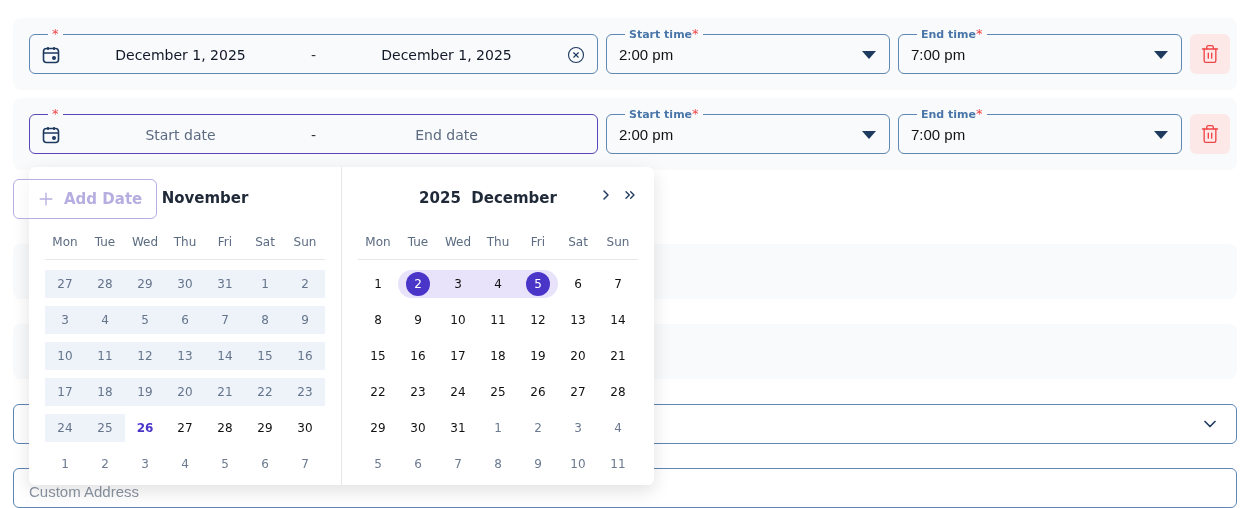  I want to click on day-number: 14, so click(225, 356).